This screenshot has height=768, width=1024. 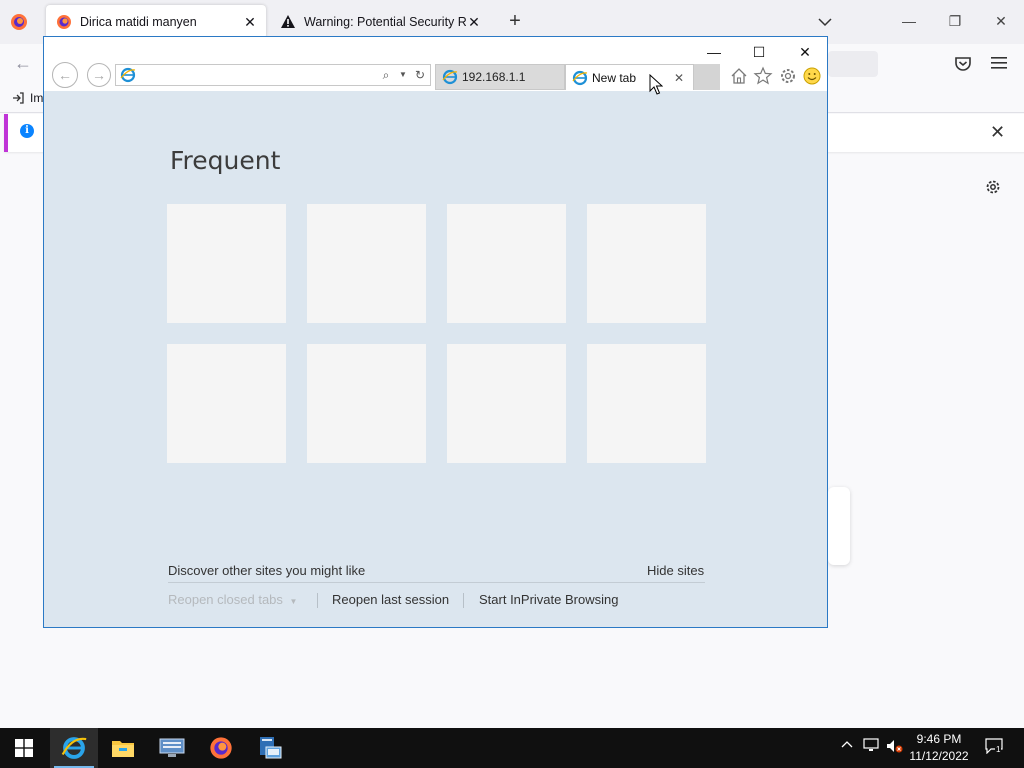 I want to click on url-bar-fragment, so click(x=853, y=64).